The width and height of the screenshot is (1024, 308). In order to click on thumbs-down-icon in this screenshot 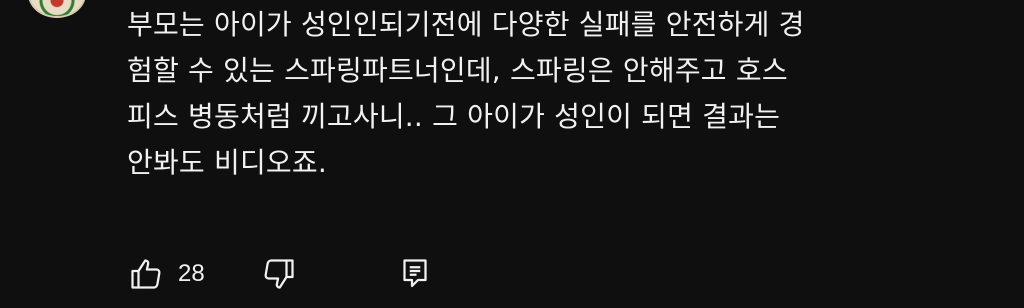, I will do `click(279, 274)`.